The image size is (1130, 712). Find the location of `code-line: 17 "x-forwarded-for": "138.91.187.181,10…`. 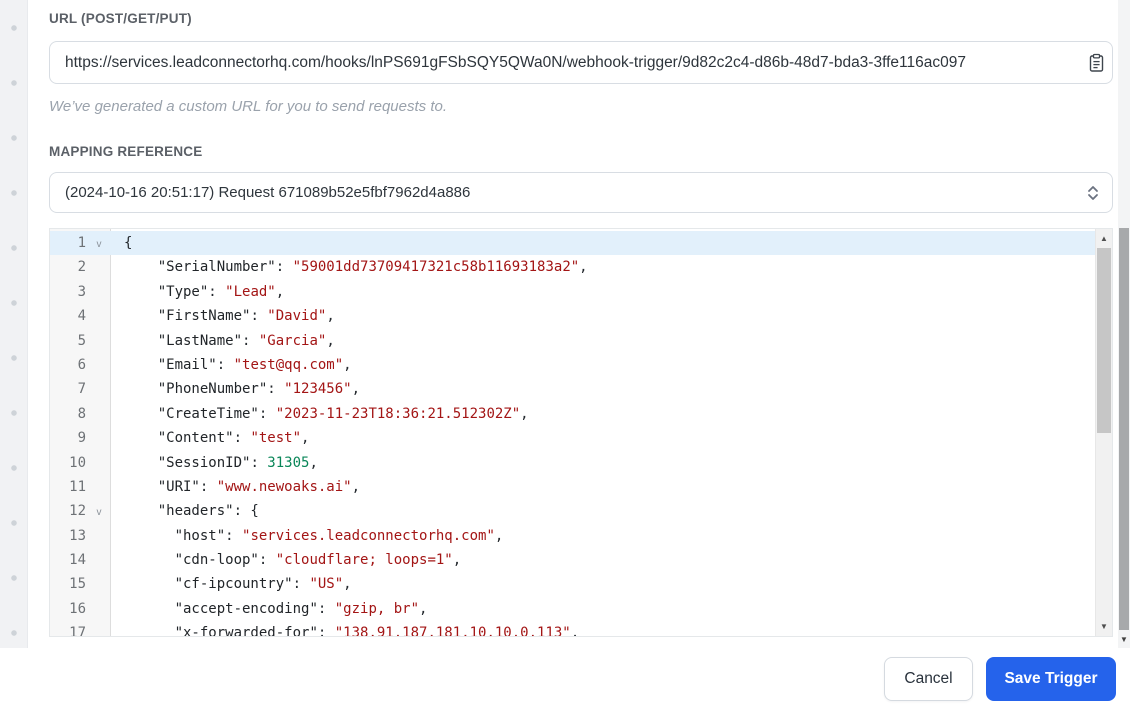

code-line: 17 "x-forwarded-for": "138.91.187.181,10… is located at coordinates (581, 629).